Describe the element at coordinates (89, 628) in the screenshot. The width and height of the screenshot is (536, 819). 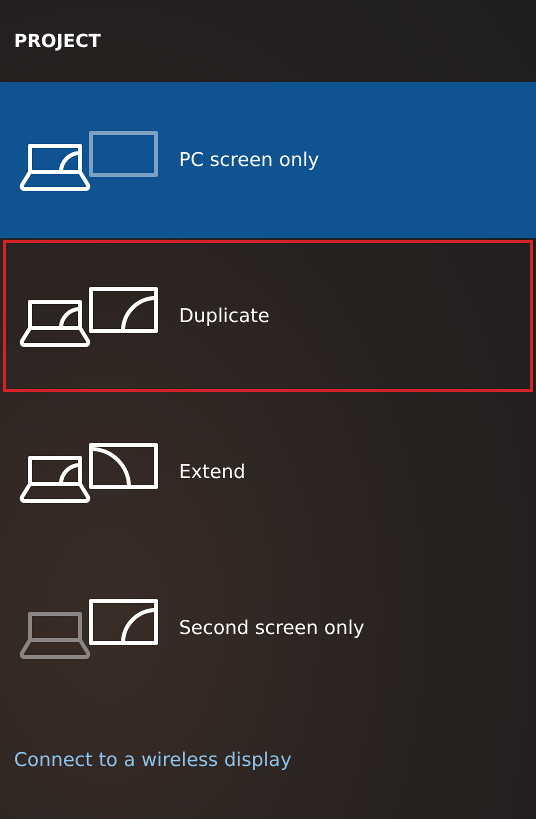
I see `second-screen-icon` at that location.